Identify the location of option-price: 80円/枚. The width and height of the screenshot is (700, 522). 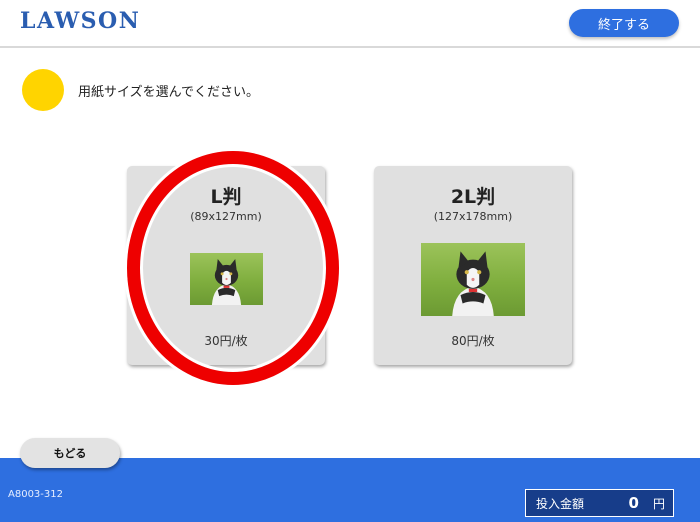
(473, 341).